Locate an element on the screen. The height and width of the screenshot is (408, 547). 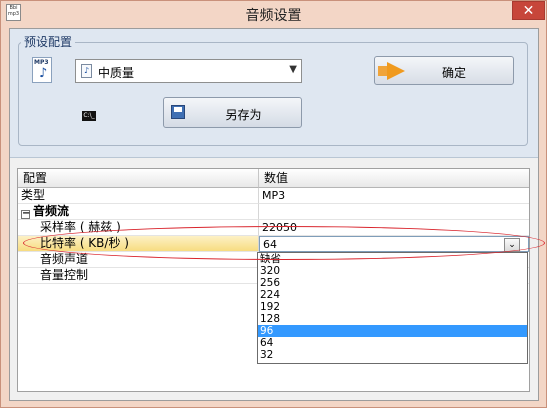
dropdown-option: 256 is located at coordinates (392, 283).